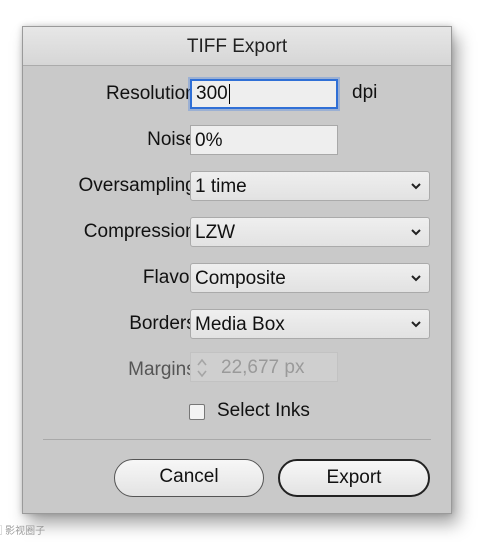 The width and height of the screenshot is (486, 542). What do you see at coordinates (310, 186) in the screenshot?
I see `oversampling-select: 1 time` at bounding box center [310, 186].